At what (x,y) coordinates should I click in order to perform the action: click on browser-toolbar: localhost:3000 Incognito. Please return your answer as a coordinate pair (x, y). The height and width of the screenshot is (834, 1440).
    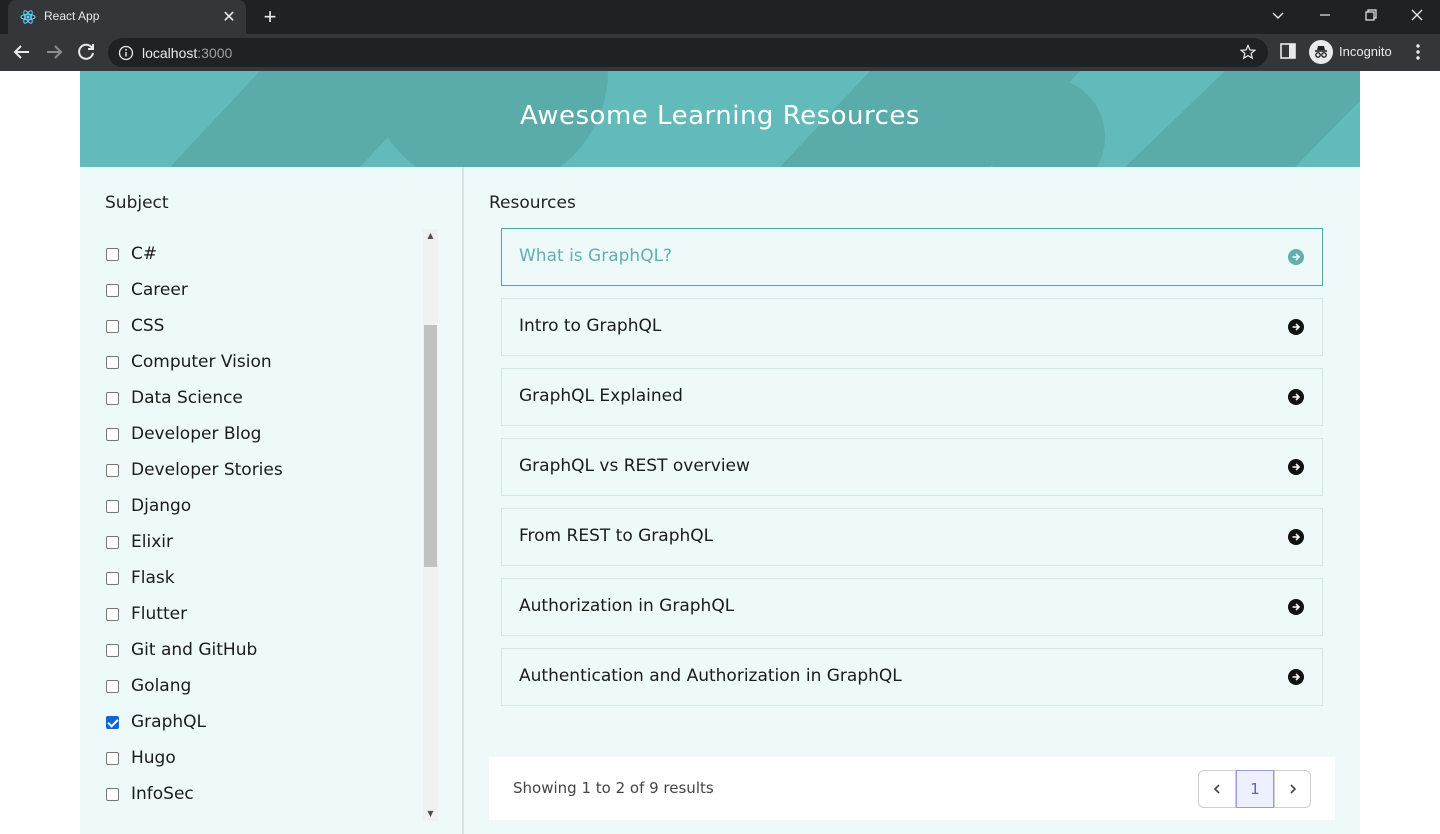
    Looking at the image, I should click on (720, 52).